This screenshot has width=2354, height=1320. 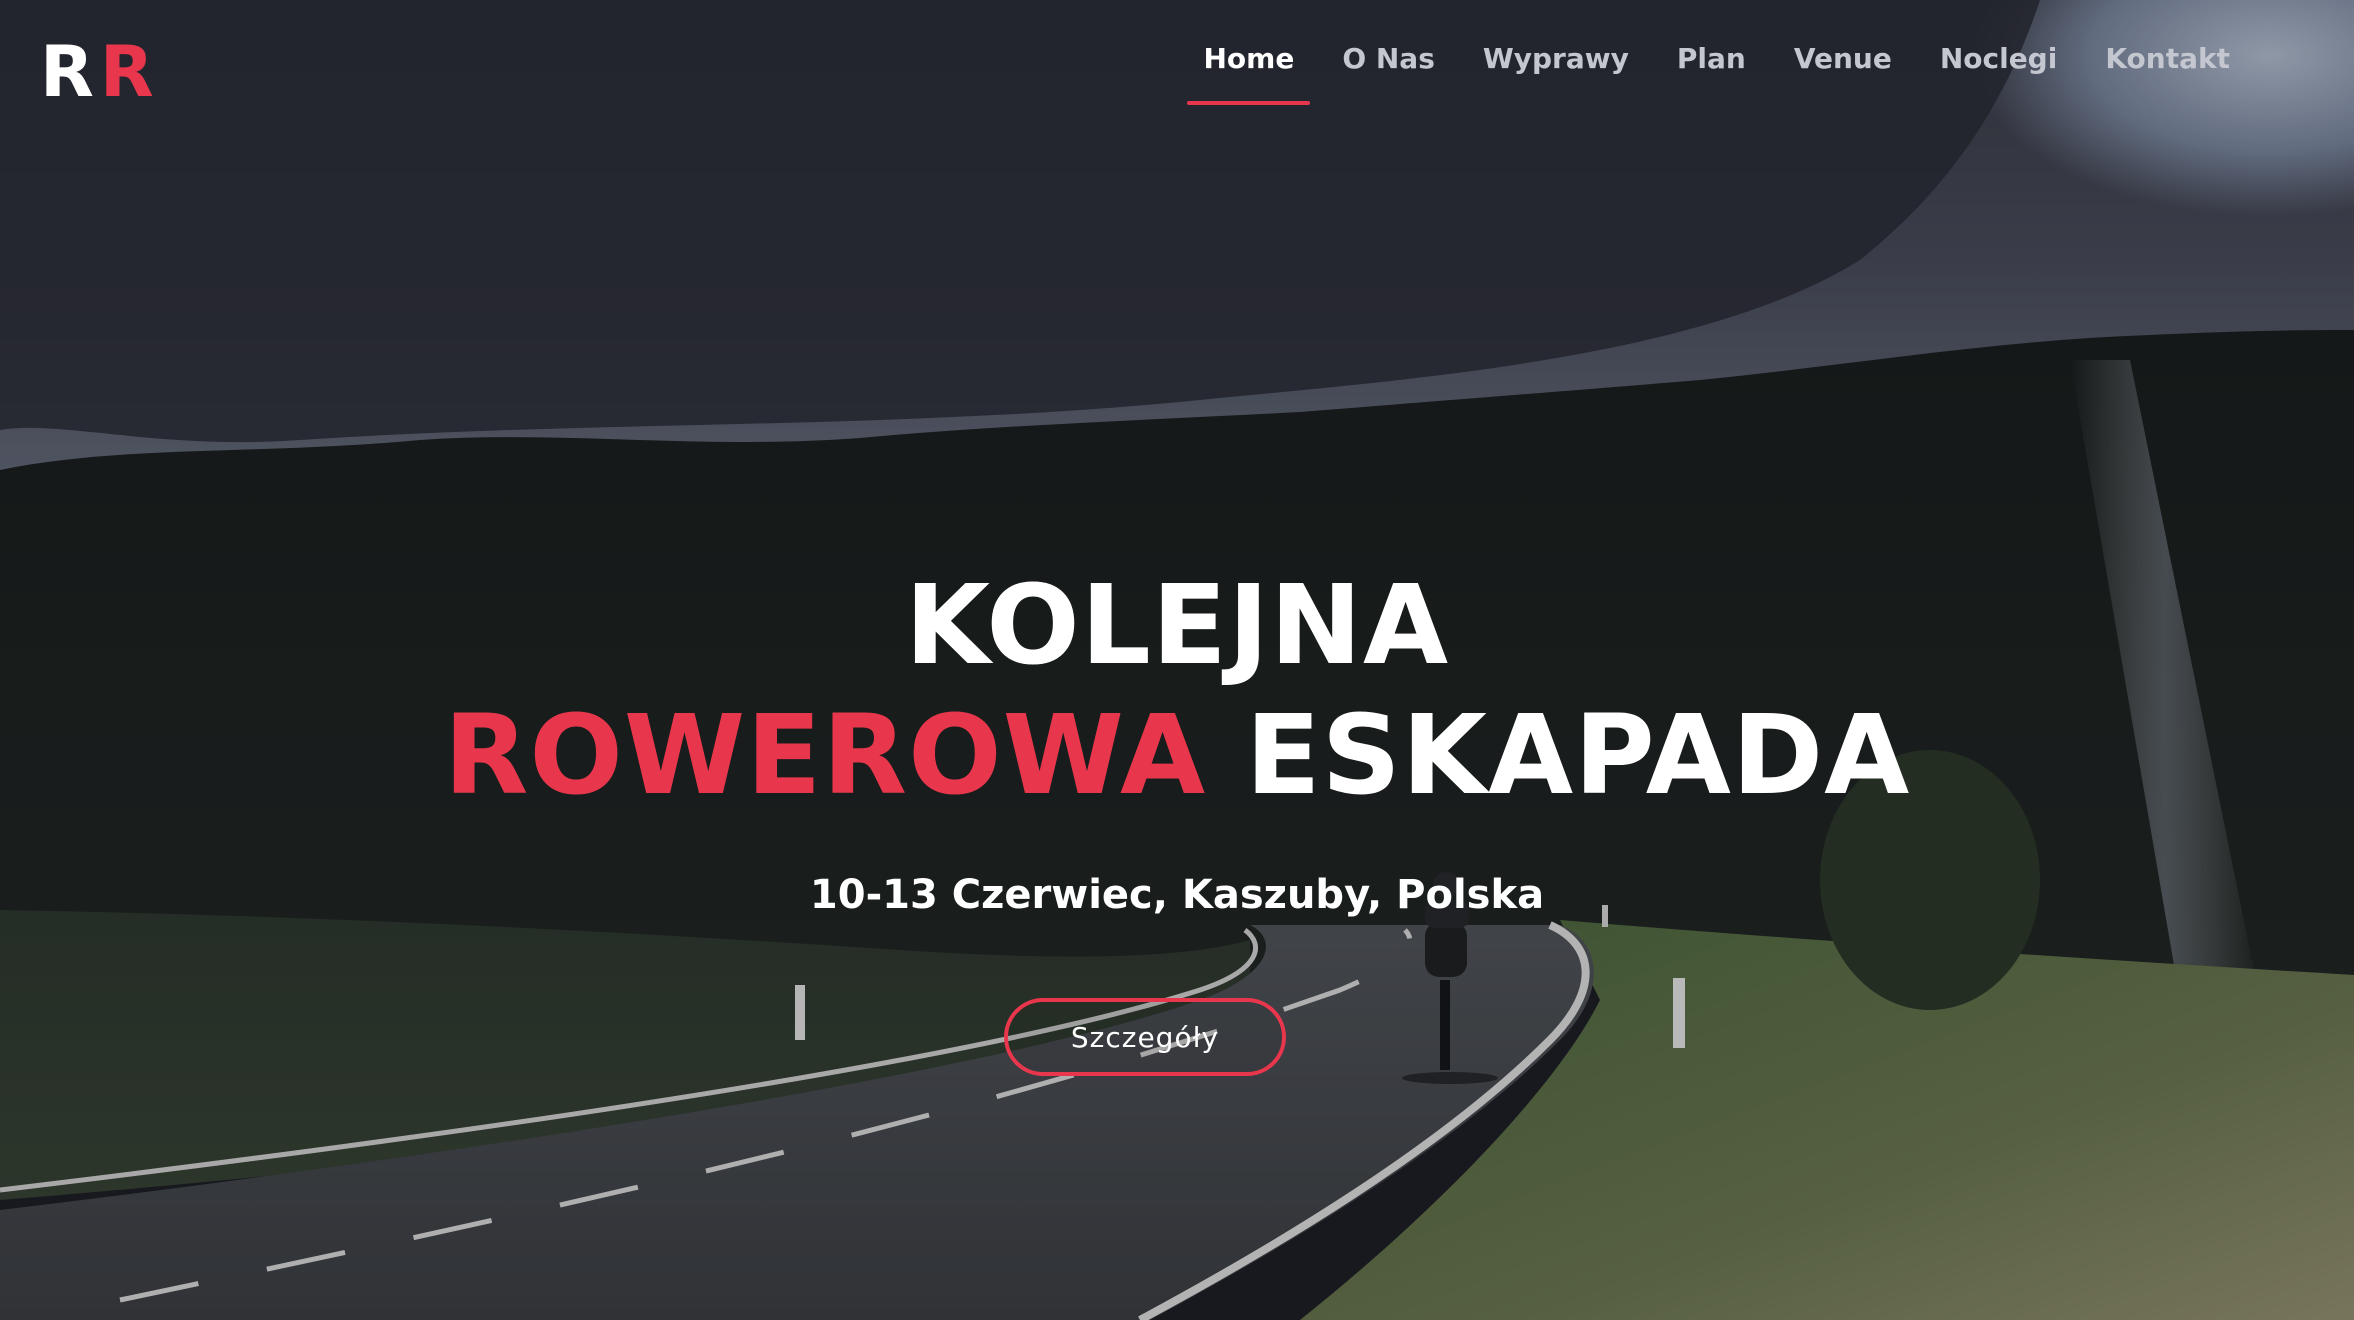 What do you see at coordinates (2167, 70) in the screenshot?
I see `nav-item-kontakt: Kontakt` at bounding box center [2167, 70].